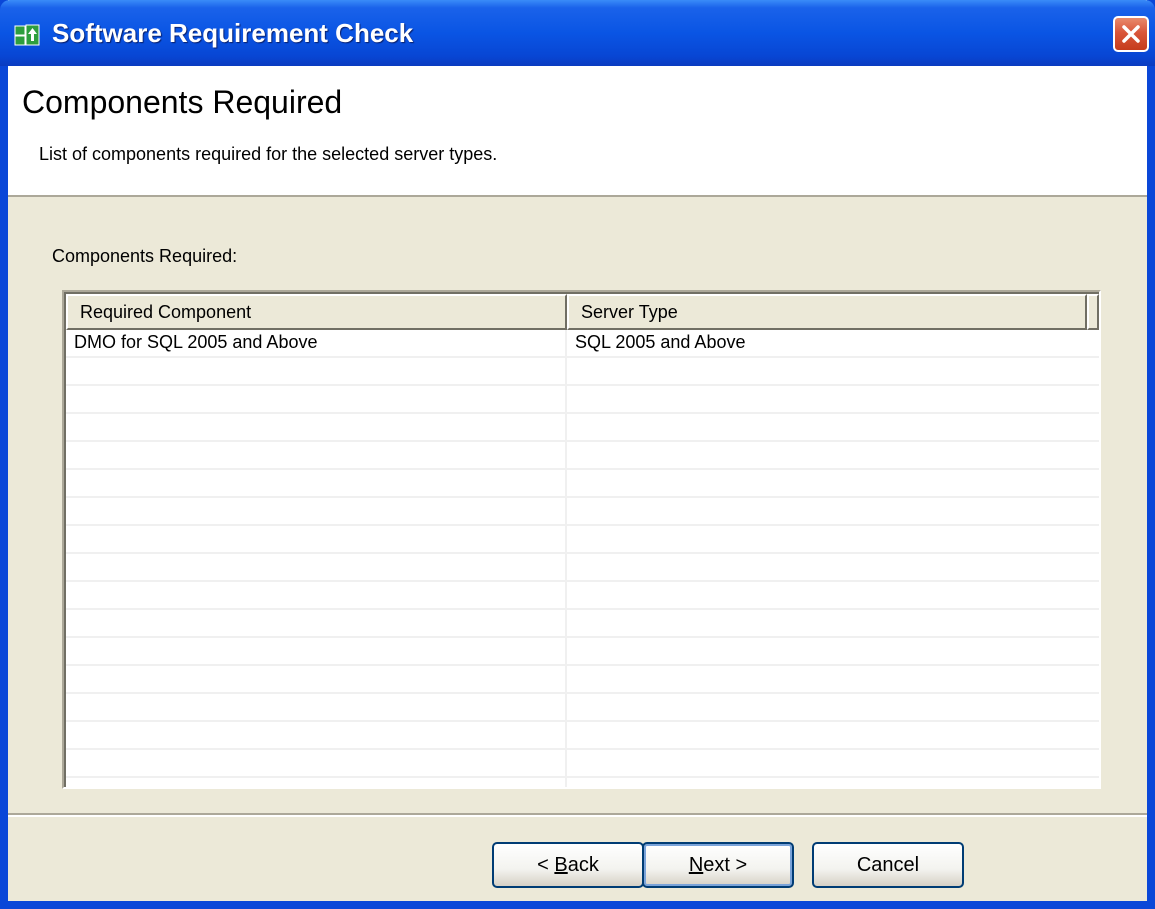 This screenshot has height=909, width=1155. I want to click on cell-server-type: SQL 2005 and Above, so click(660, 342).